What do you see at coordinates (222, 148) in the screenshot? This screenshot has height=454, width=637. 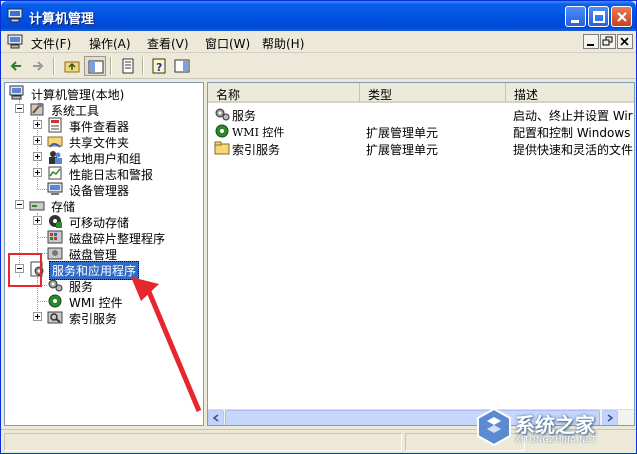 I see `folder-icon` at bounding box center [222, 148].